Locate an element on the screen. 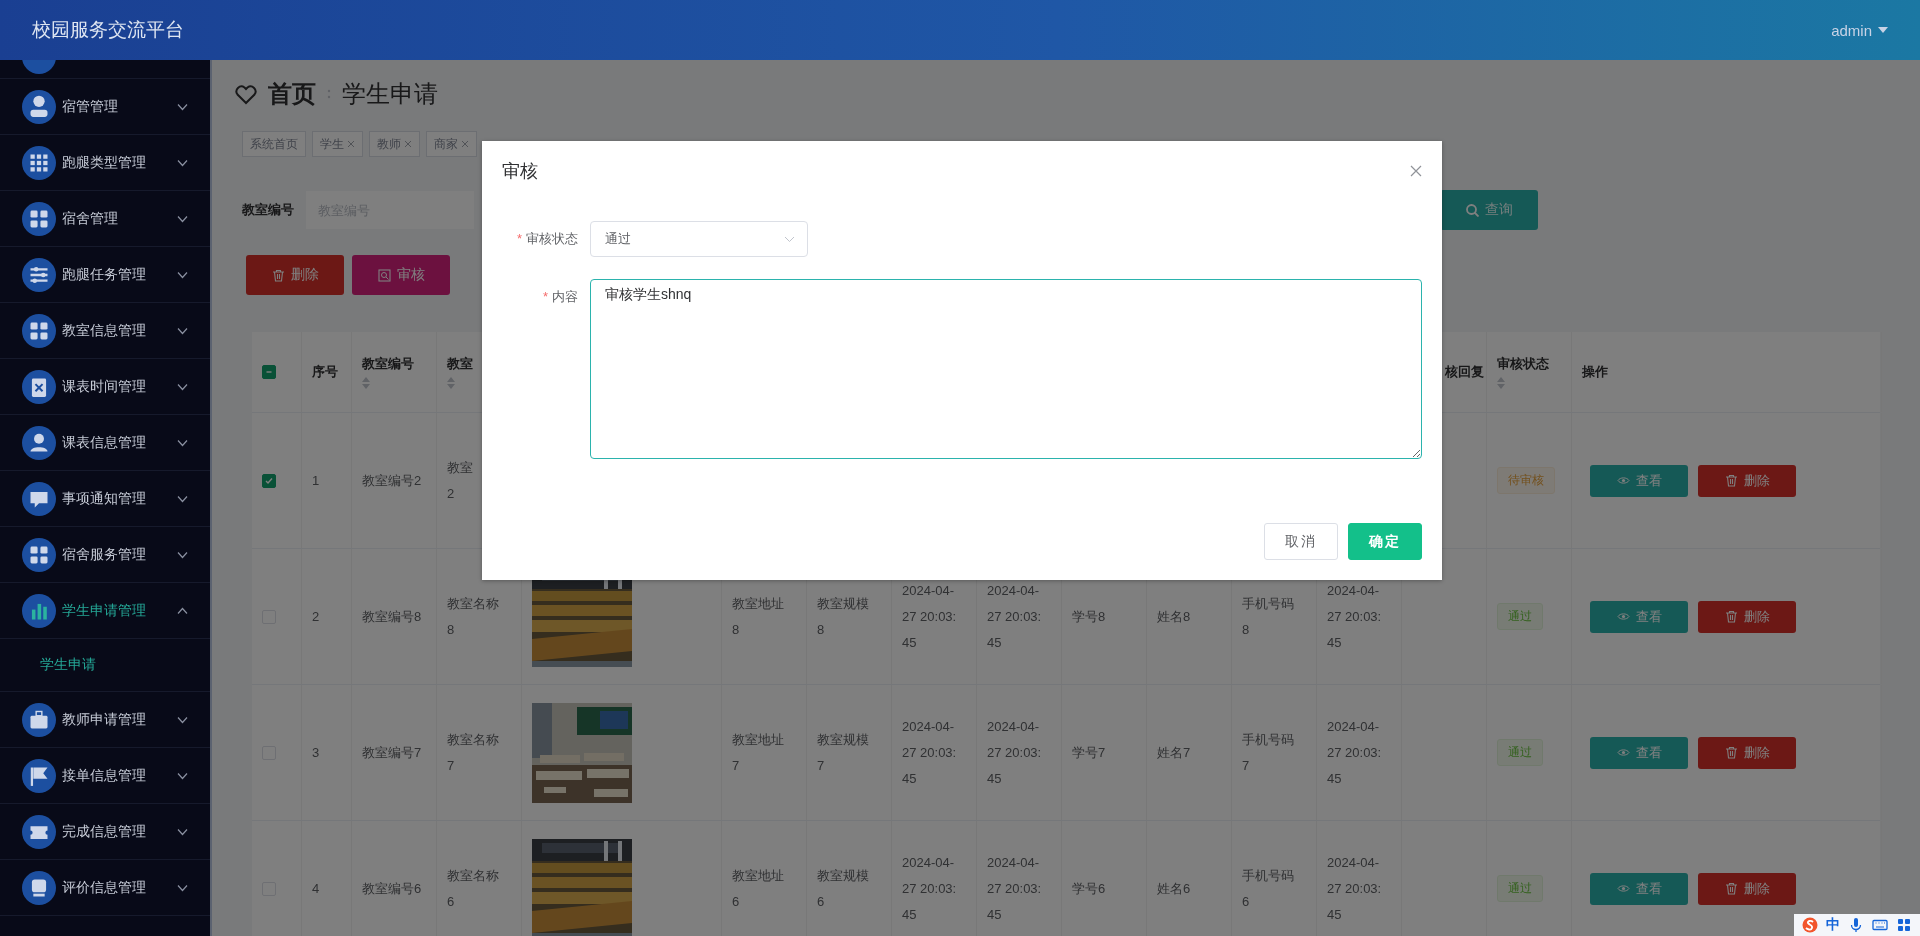 The image size is (1920, 936). column-header: 序号 is located at coordinates (325, 372).